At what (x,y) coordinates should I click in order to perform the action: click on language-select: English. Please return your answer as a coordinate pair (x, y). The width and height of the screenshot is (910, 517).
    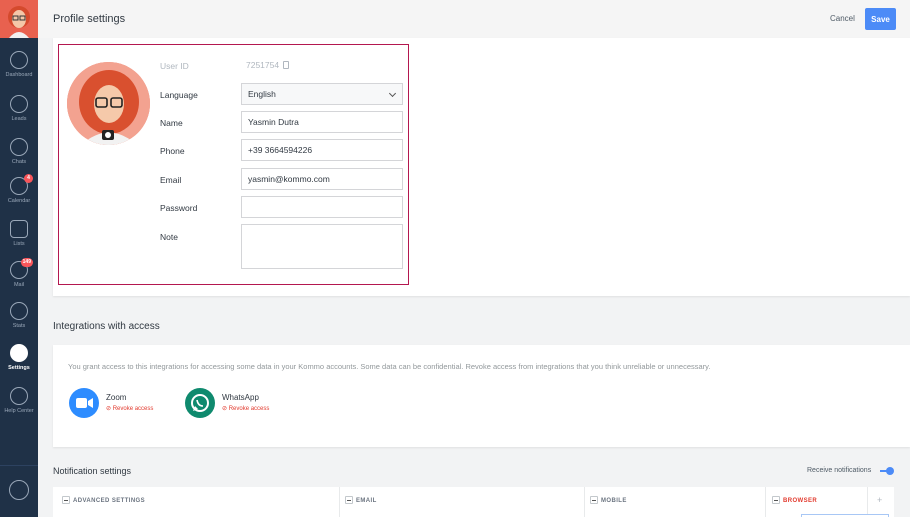
    Looking at the image, I should click on (322, 94).